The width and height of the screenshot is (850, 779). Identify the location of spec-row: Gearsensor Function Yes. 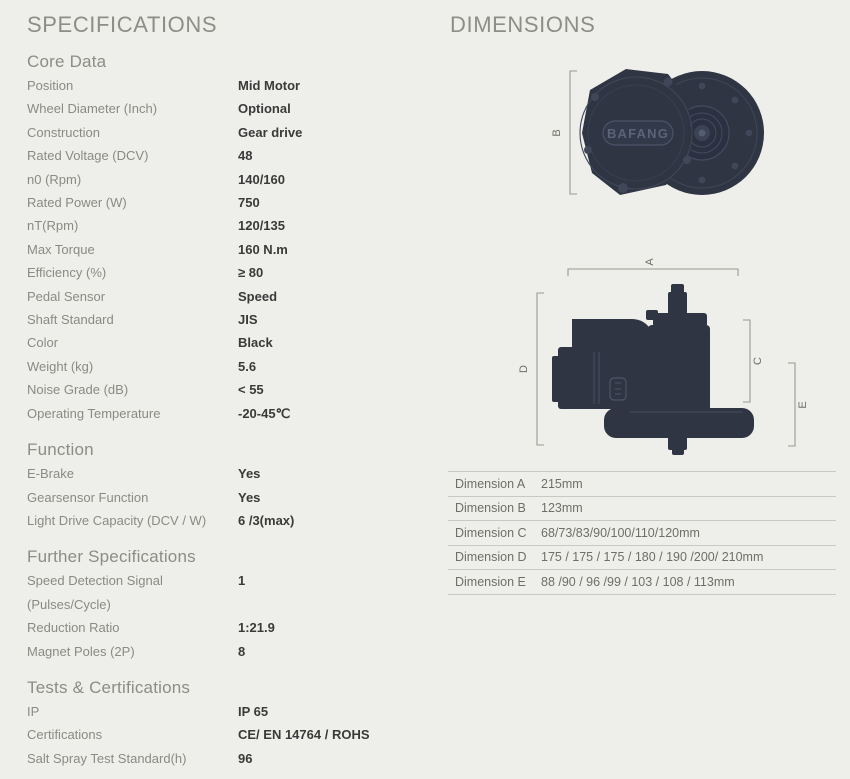
(227, 497).